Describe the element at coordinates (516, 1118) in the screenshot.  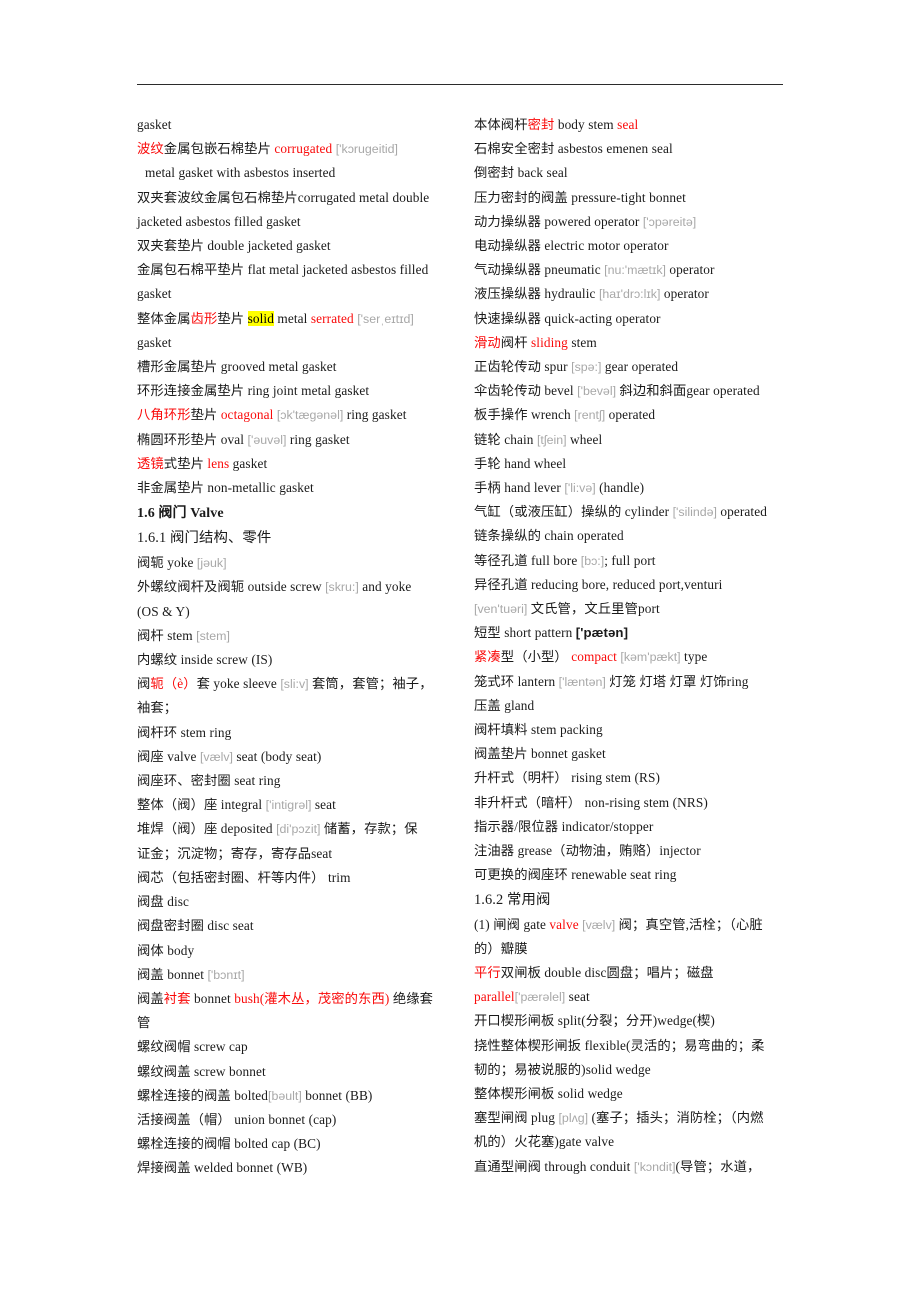
I see `entry-text: 塞型闸阀 plug` at that location.